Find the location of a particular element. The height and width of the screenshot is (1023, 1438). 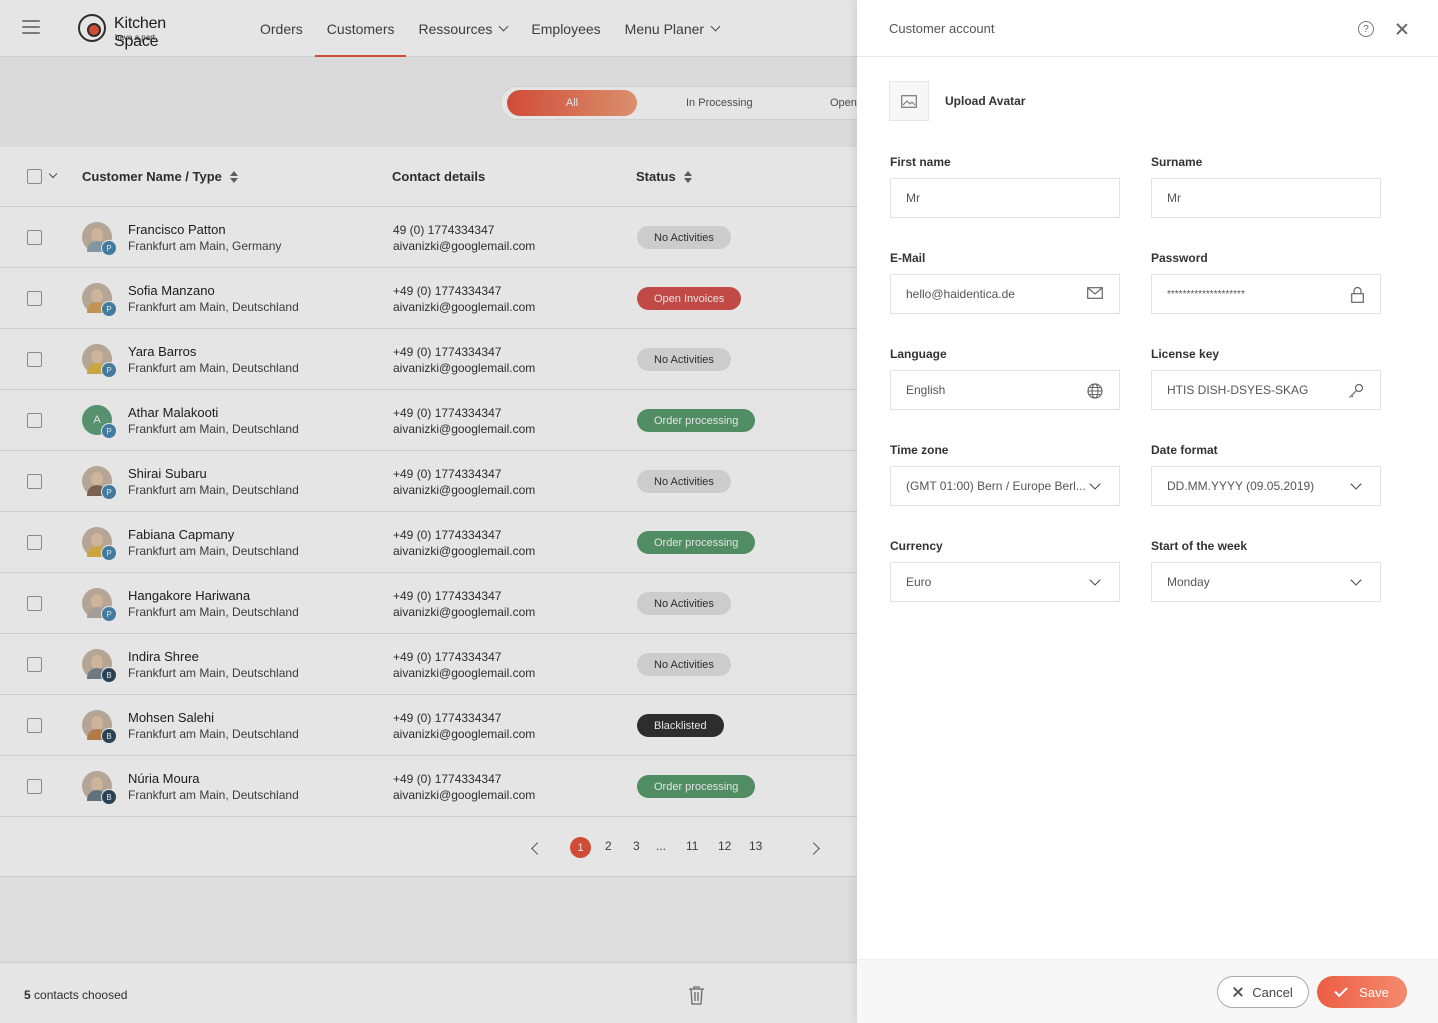

nav-item-customers: Customers is located at coordinates (360, 28).